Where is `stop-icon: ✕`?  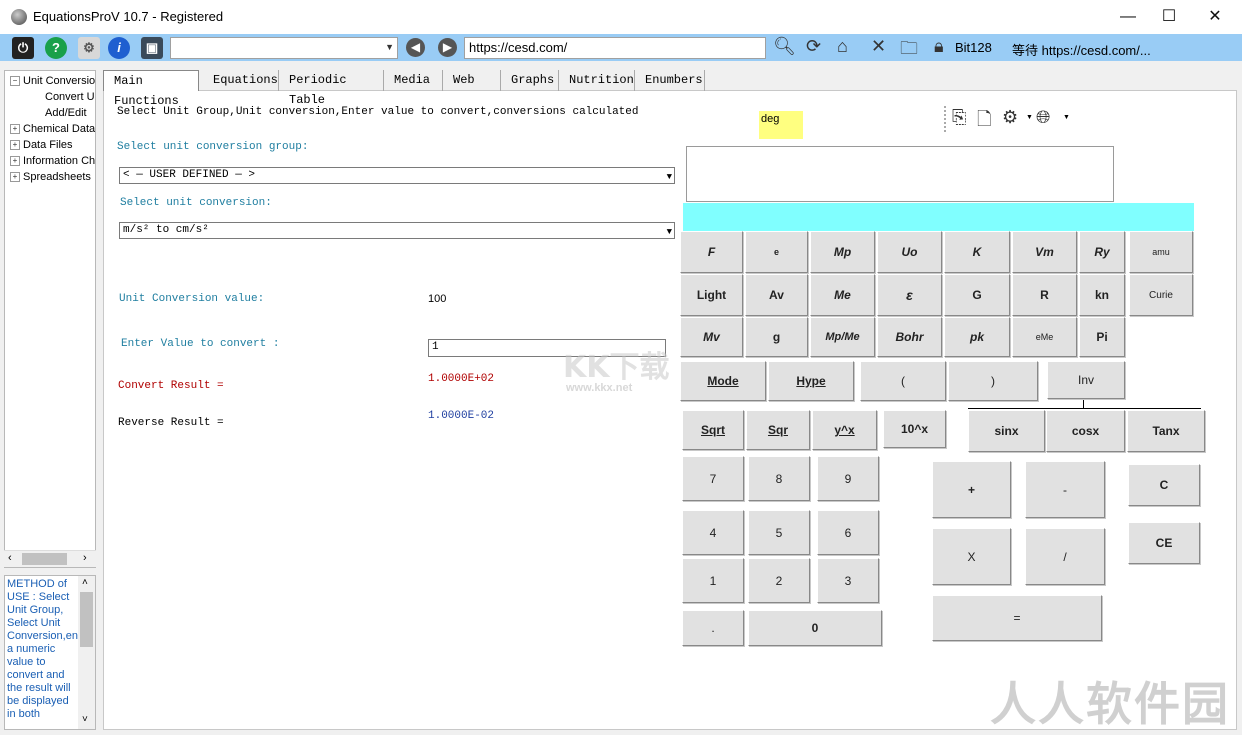 stop-icon: ✕ is located at coordinates (878, 46).